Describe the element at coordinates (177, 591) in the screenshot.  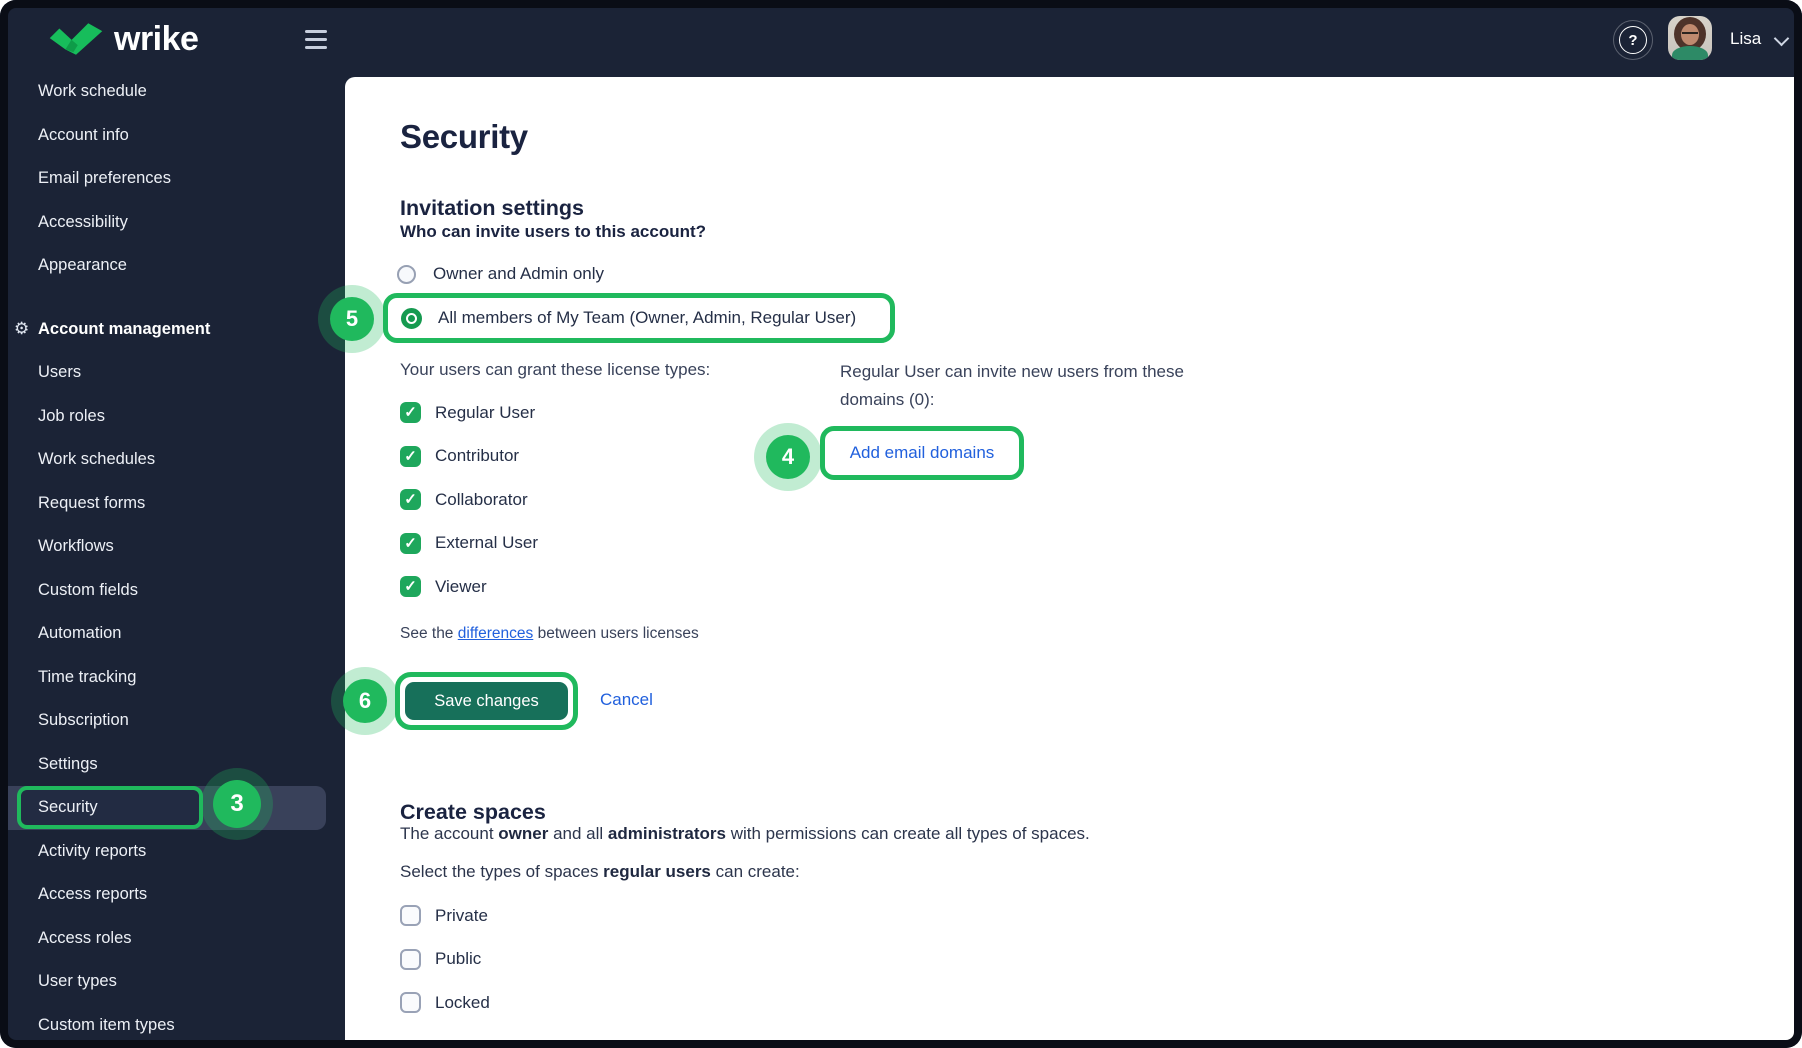
I see `sidebar-item-custom-fields: Custom fields` at that location.